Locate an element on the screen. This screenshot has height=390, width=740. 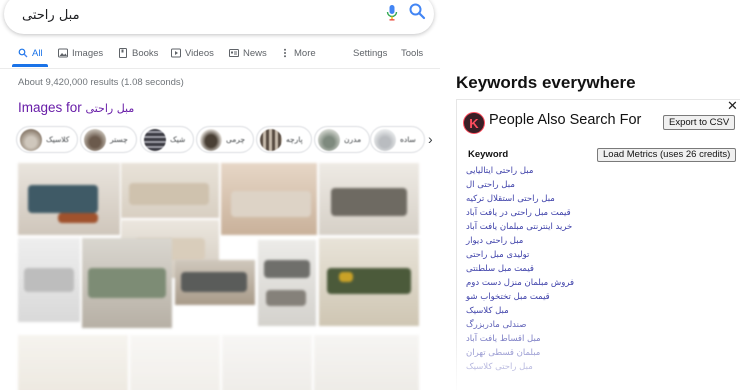
tab-news: News is located at coordinates (248, 53).